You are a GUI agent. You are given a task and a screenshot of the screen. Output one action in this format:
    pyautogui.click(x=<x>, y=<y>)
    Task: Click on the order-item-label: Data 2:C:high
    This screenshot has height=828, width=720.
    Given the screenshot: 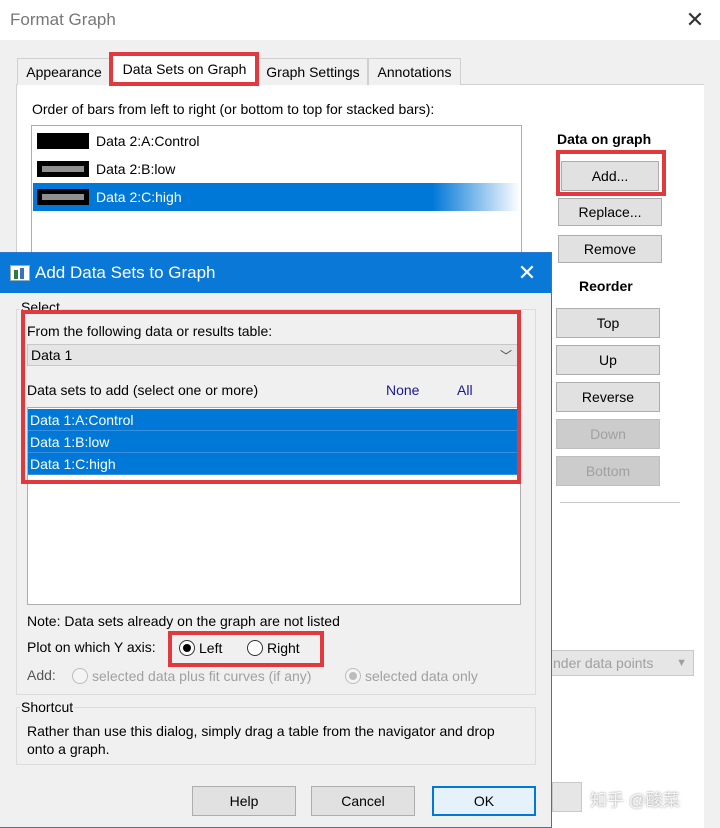 What is the action you would take?
    pyautogui.click(x=139, y=197)
    